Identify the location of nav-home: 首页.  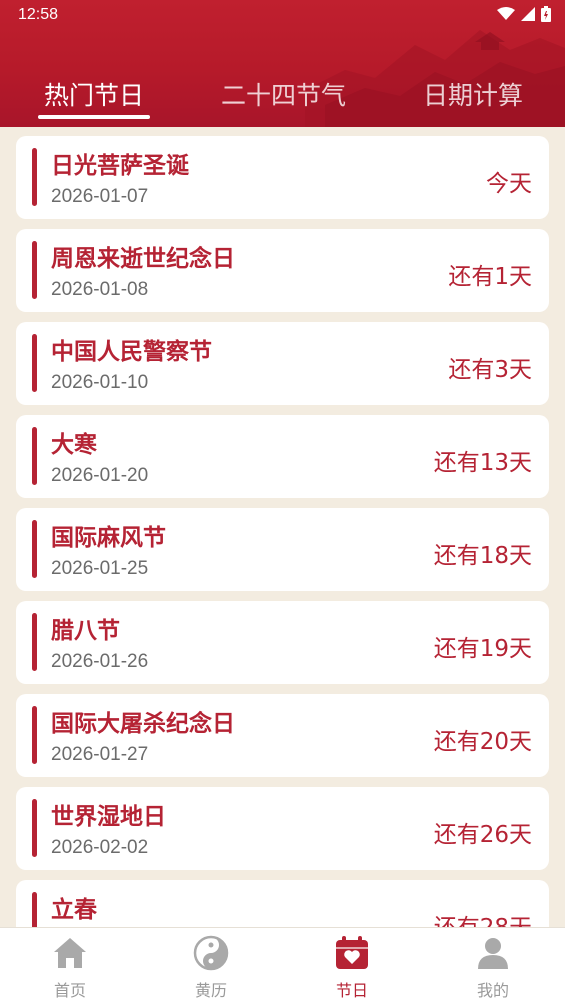
(70, 966).